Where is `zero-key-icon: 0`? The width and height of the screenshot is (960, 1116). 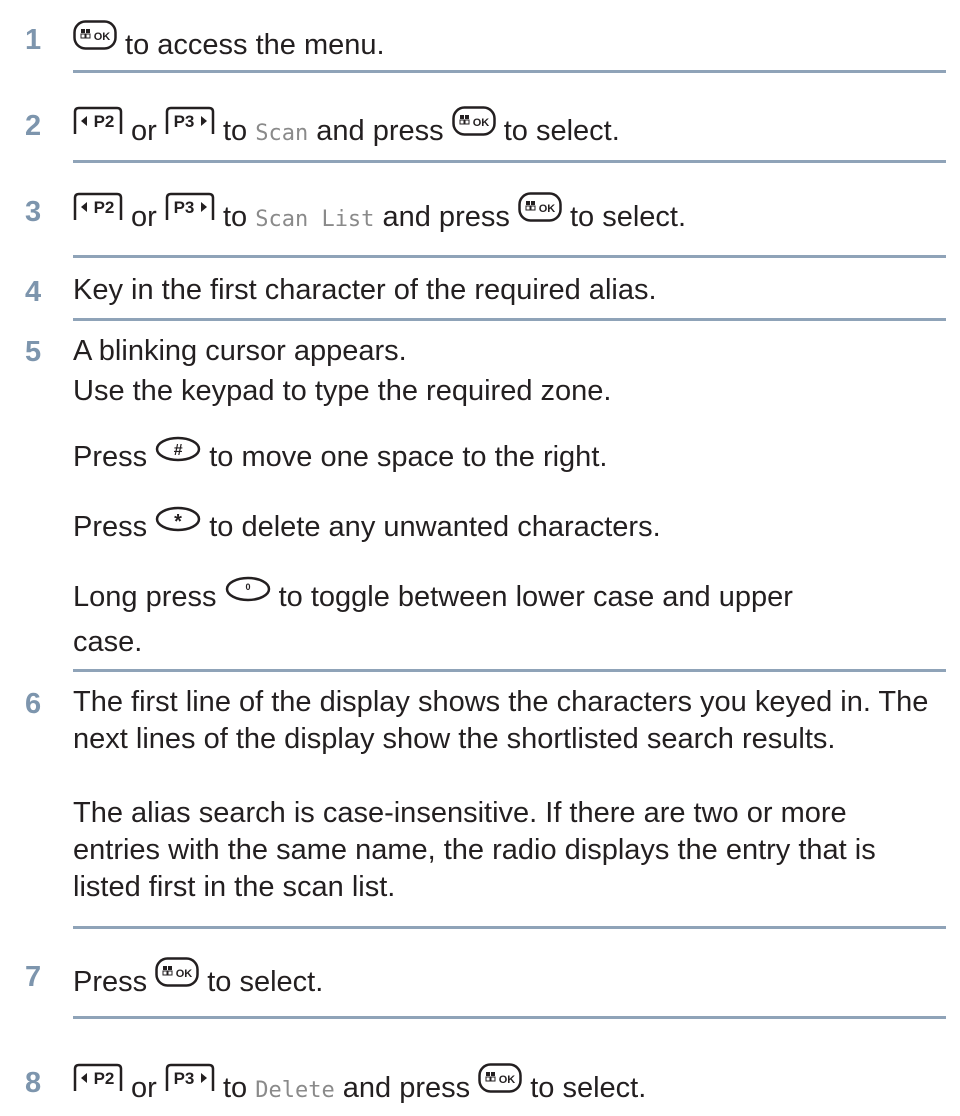
zero-key-icon: 0 is located at coordinates (248, 589).